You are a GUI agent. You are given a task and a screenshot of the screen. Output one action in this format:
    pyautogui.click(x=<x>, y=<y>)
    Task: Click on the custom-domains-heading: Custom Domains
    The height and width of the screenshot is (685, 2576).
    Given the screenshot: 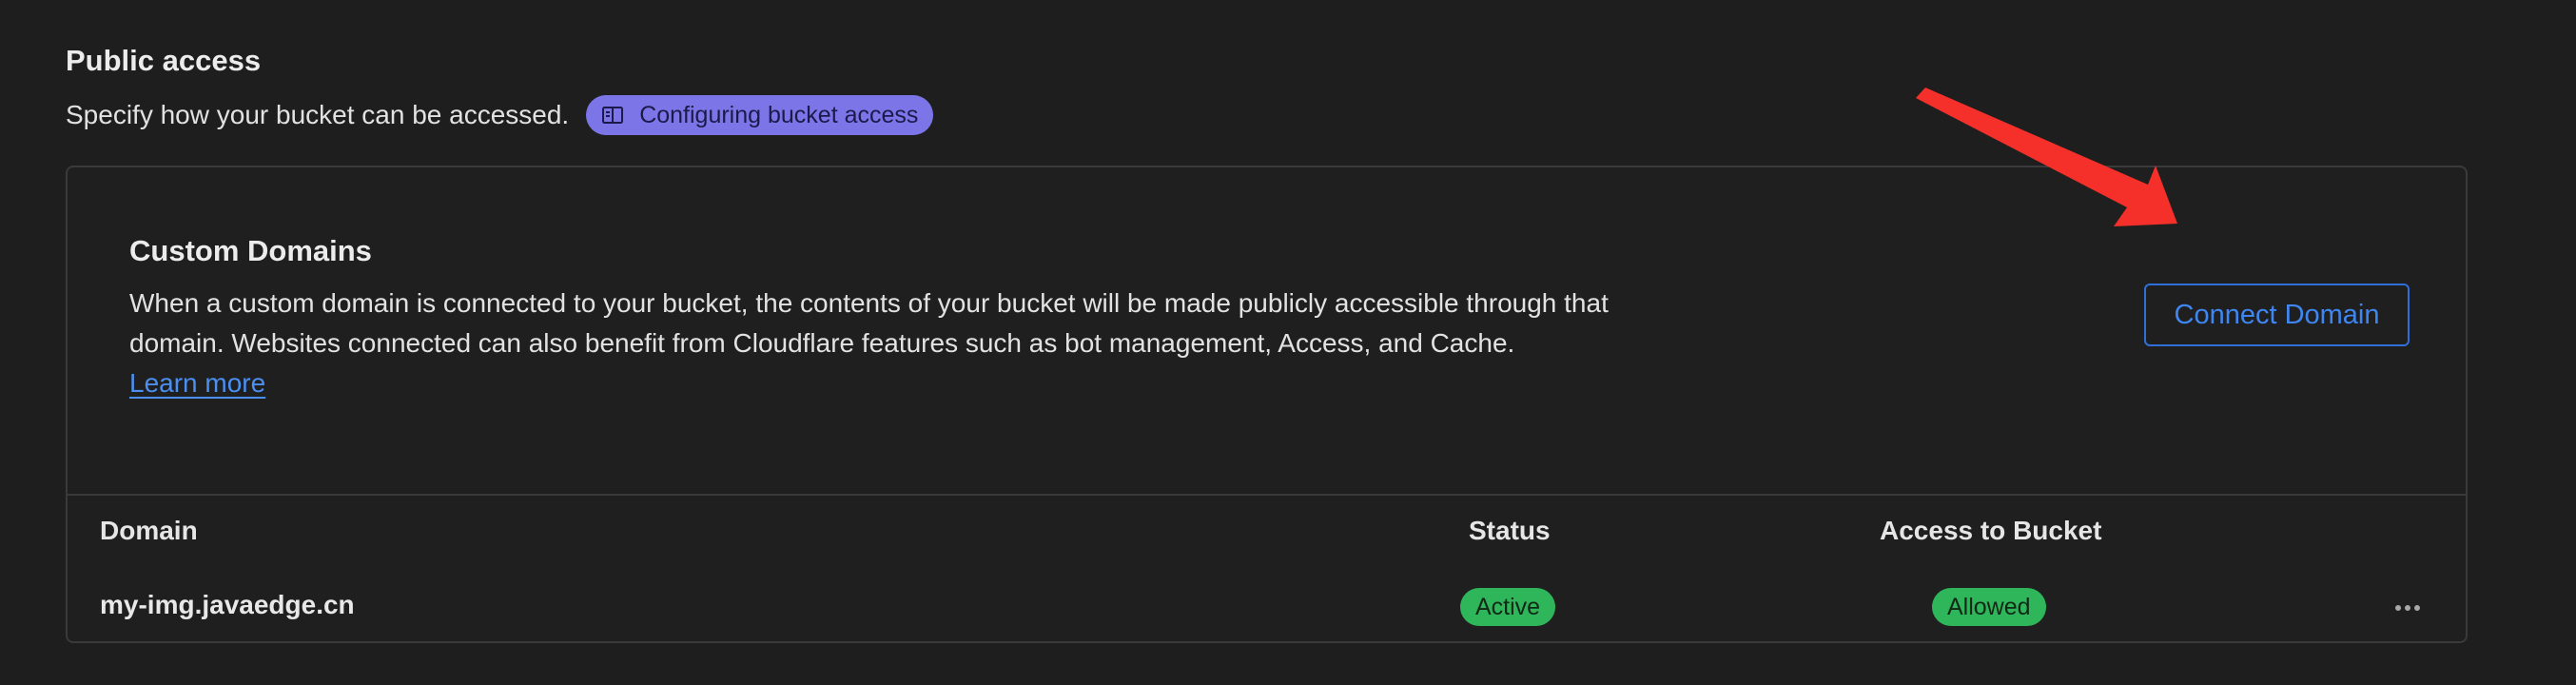 What is the action you would take?
    pyautogui.click(x=251, y=250)
    